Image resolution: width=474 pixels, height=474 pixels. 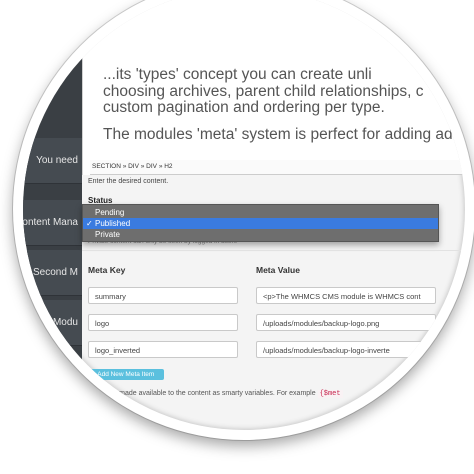 What do you see at coordinates (52, 223) in the screenshot?
I see `sidebar-item-2: ontent Mana` at bounding box center [52, 223].